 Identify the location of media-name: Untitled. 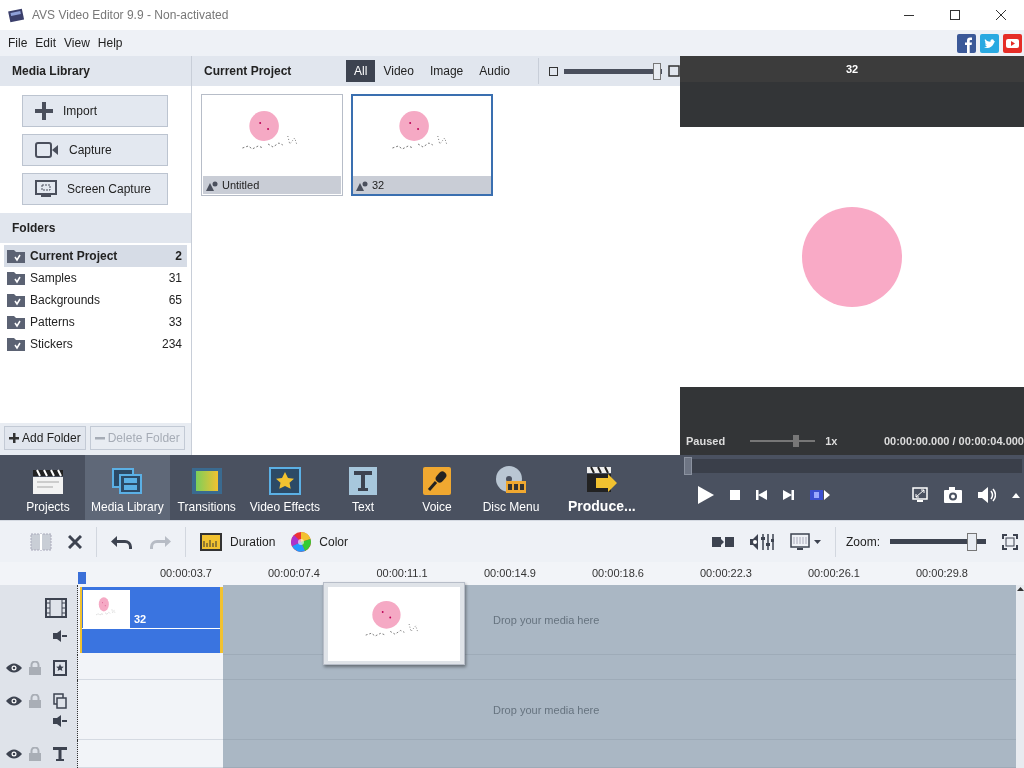
(241, 185).